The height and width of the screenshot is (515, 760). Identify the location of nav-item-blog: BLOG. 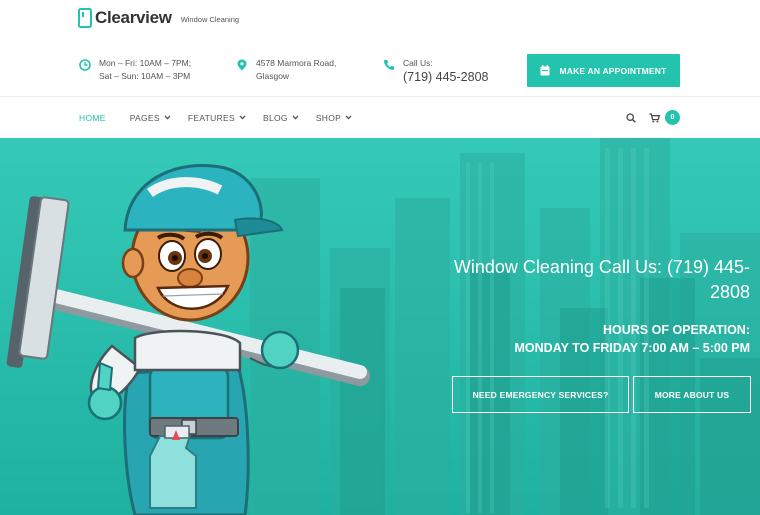
(281, 118).